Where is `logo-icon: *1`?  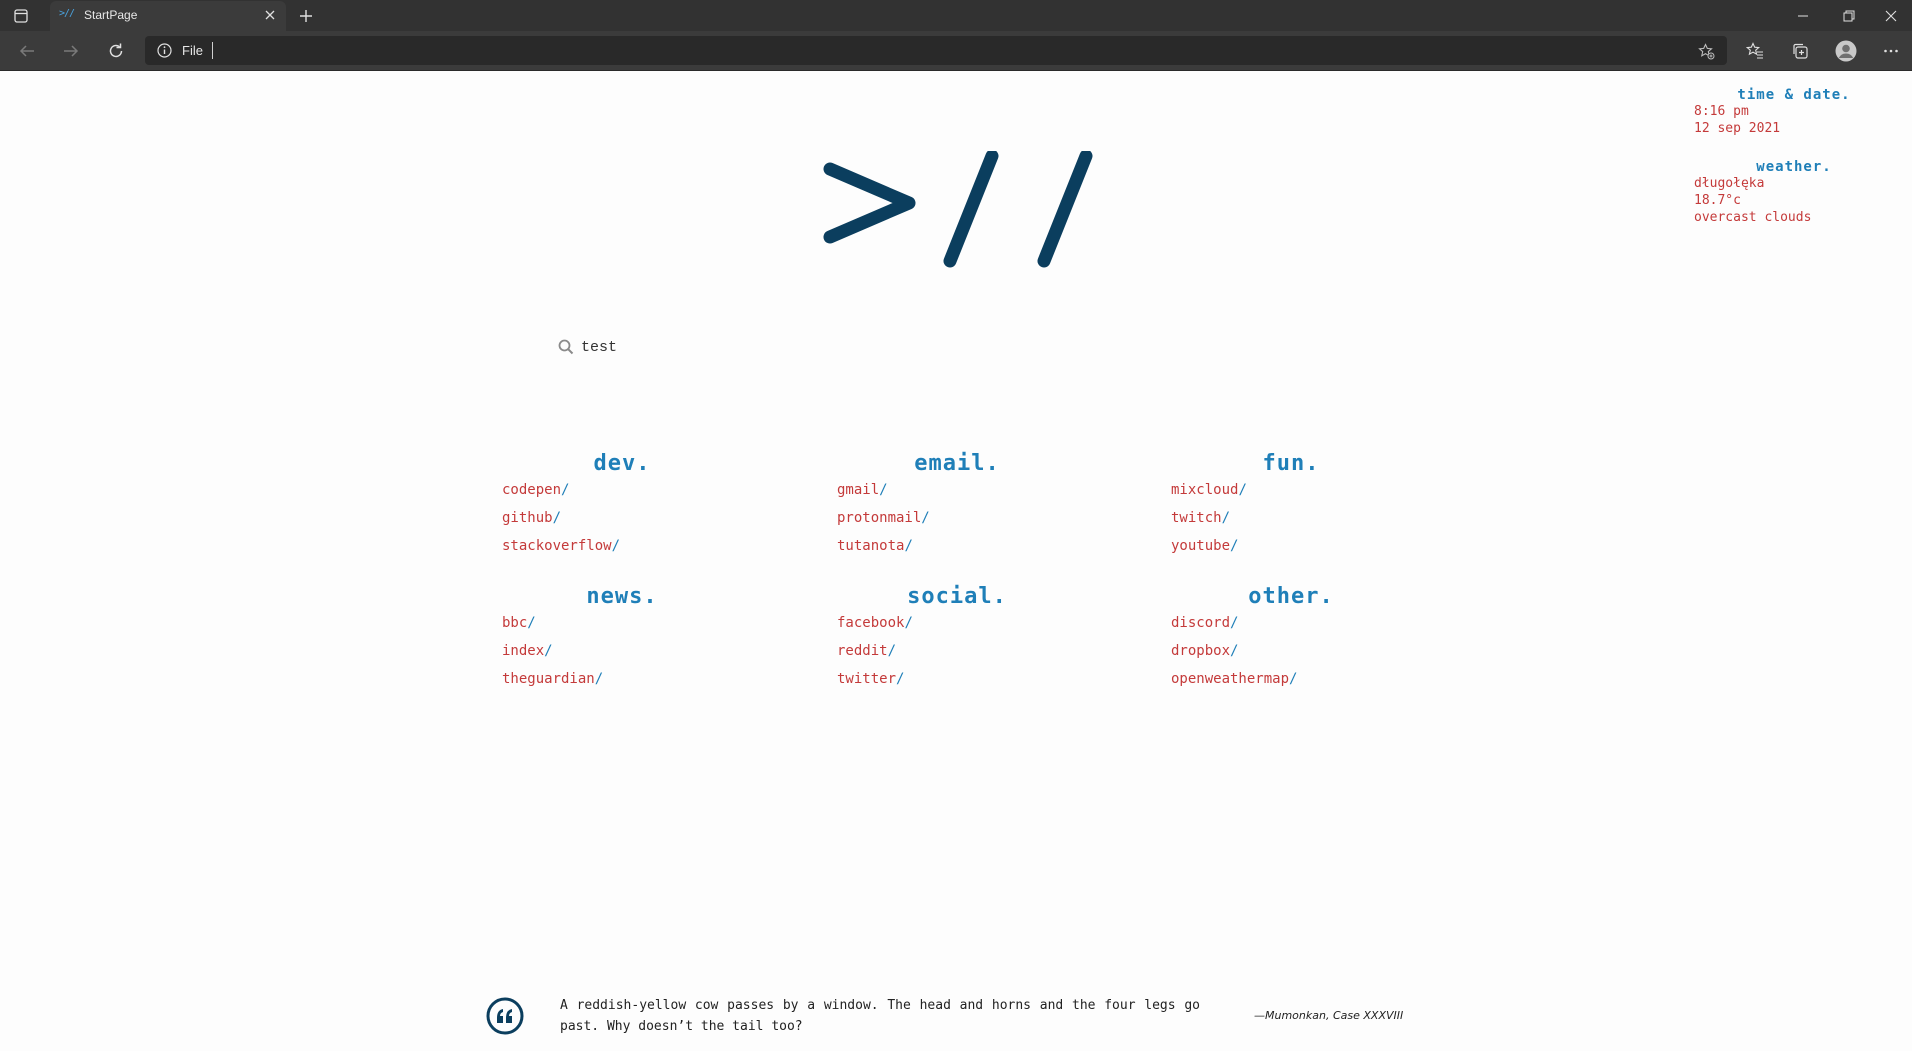 logo-icon: *1 is located at coordinates (958, 209).